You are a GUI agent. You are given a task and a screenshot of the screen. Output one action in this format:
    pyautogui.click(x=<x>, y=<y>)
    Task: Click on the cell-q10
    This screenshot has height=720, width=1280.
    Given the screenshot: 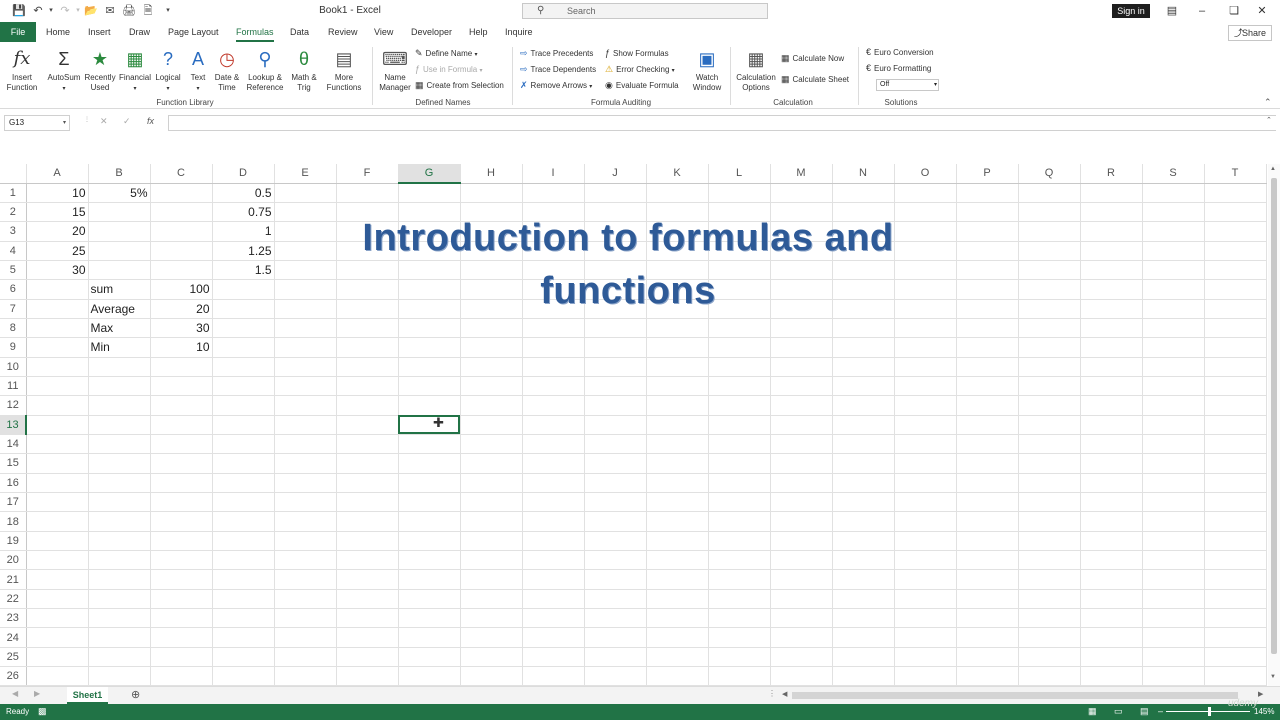 What is the action you would take?
    pyautogui.click(x=1049, y=367)
    